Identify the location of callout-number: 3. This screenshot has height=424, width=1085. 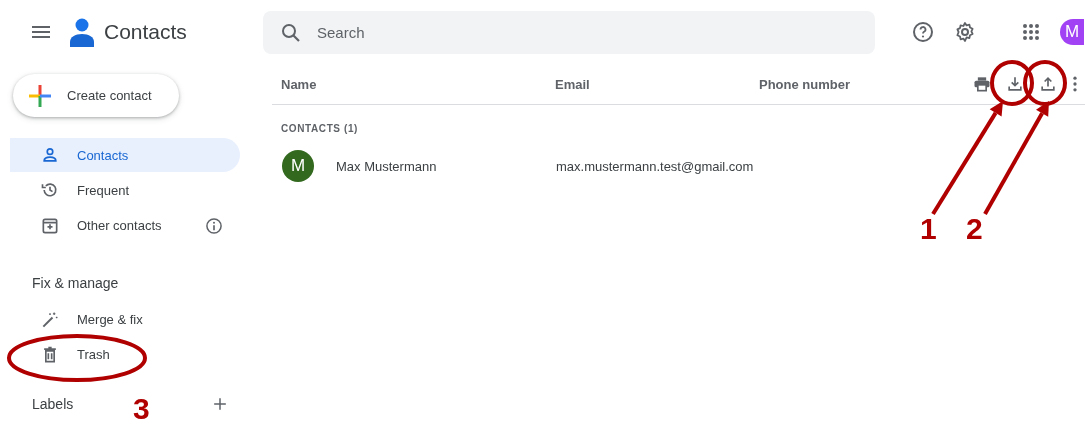
(141, 408).